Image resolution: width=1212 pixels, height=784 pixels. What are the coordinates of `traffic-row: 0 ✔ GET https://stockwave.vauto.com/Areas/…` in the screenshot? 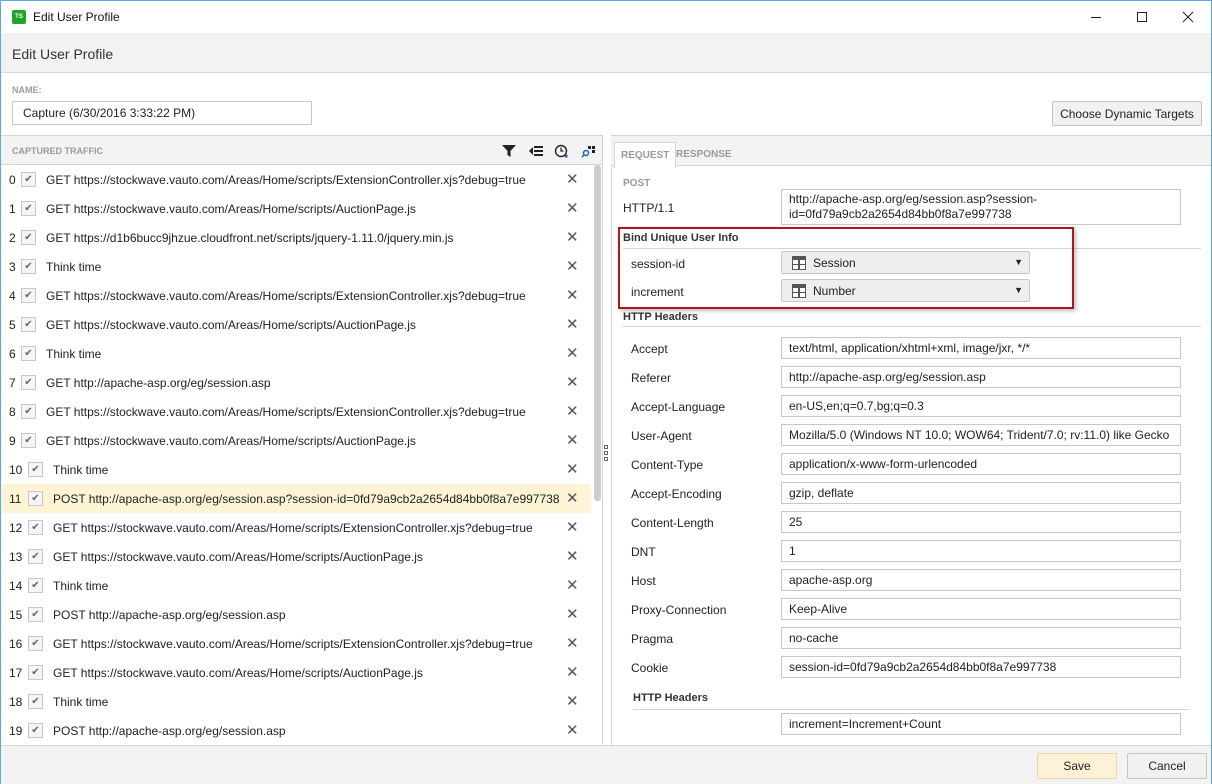 It's located at (296, 179).